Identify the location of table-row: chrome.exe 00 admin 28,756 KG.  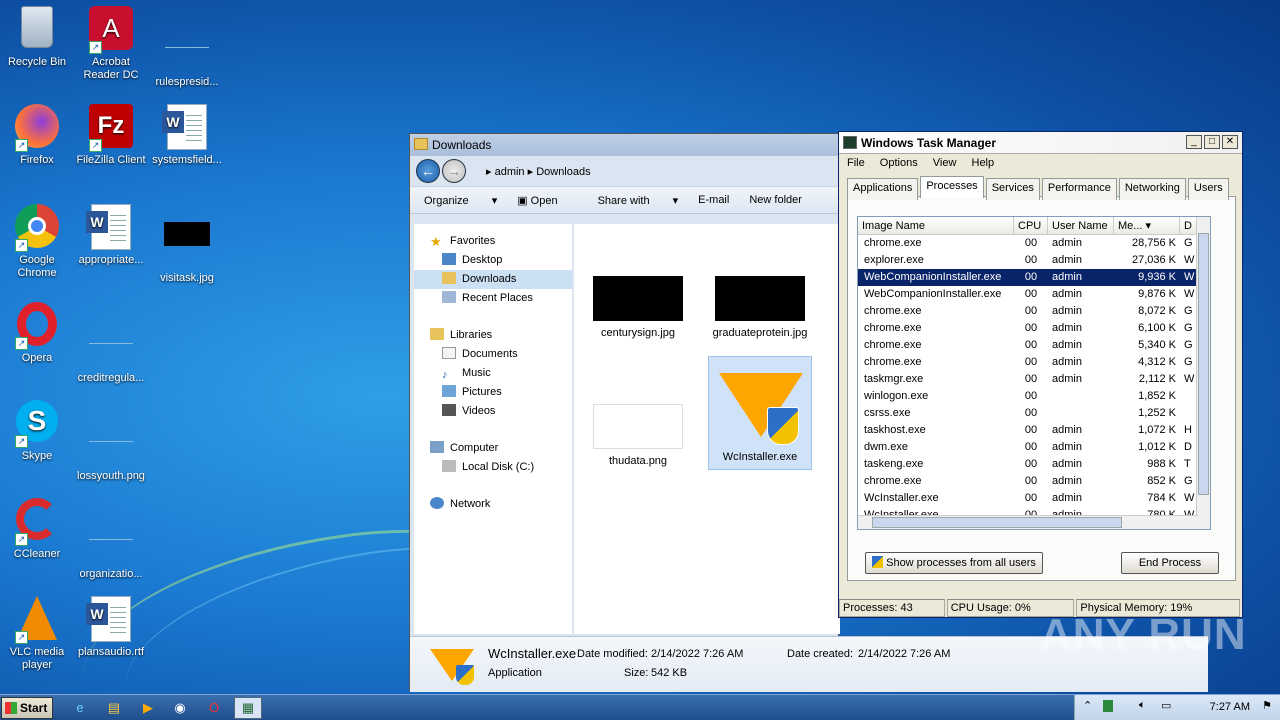
(1034, 243).